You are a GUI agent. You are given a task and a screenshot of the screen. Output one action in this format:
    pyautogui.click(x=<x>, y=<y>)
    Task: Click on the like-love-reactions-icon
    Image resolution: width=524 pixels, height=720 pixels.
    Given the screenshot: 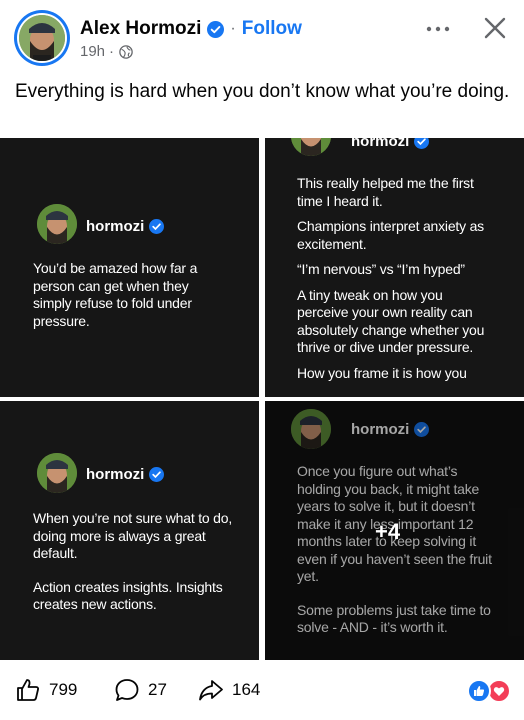 What is the action you would take?
    pyautogui.click(x=489, y=691)
    